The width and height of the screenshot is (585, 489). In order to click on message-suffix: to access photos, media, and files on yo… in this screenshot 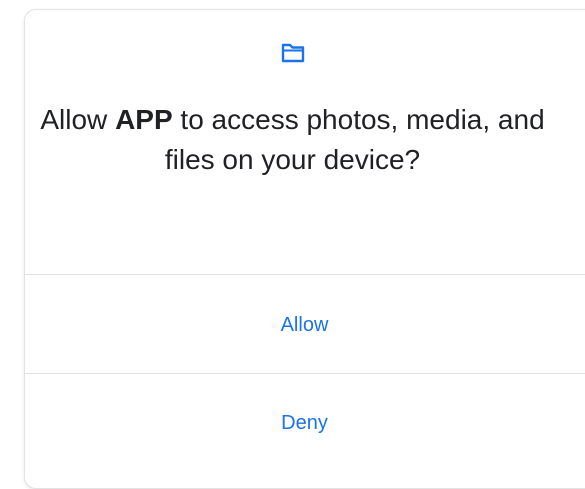, I will do `click(354, 139)`.